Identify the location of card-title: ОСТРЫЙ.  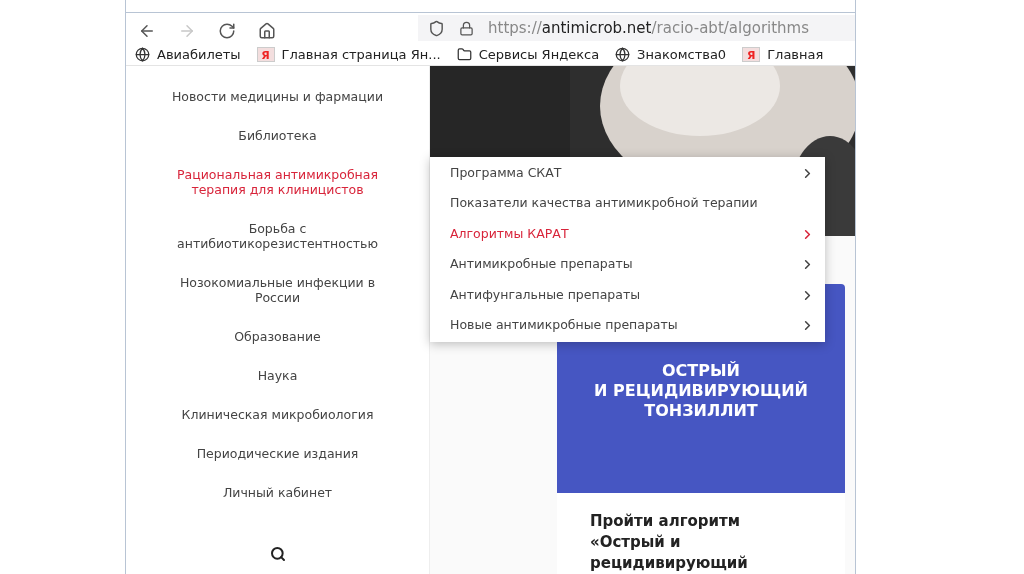
(701, 371).